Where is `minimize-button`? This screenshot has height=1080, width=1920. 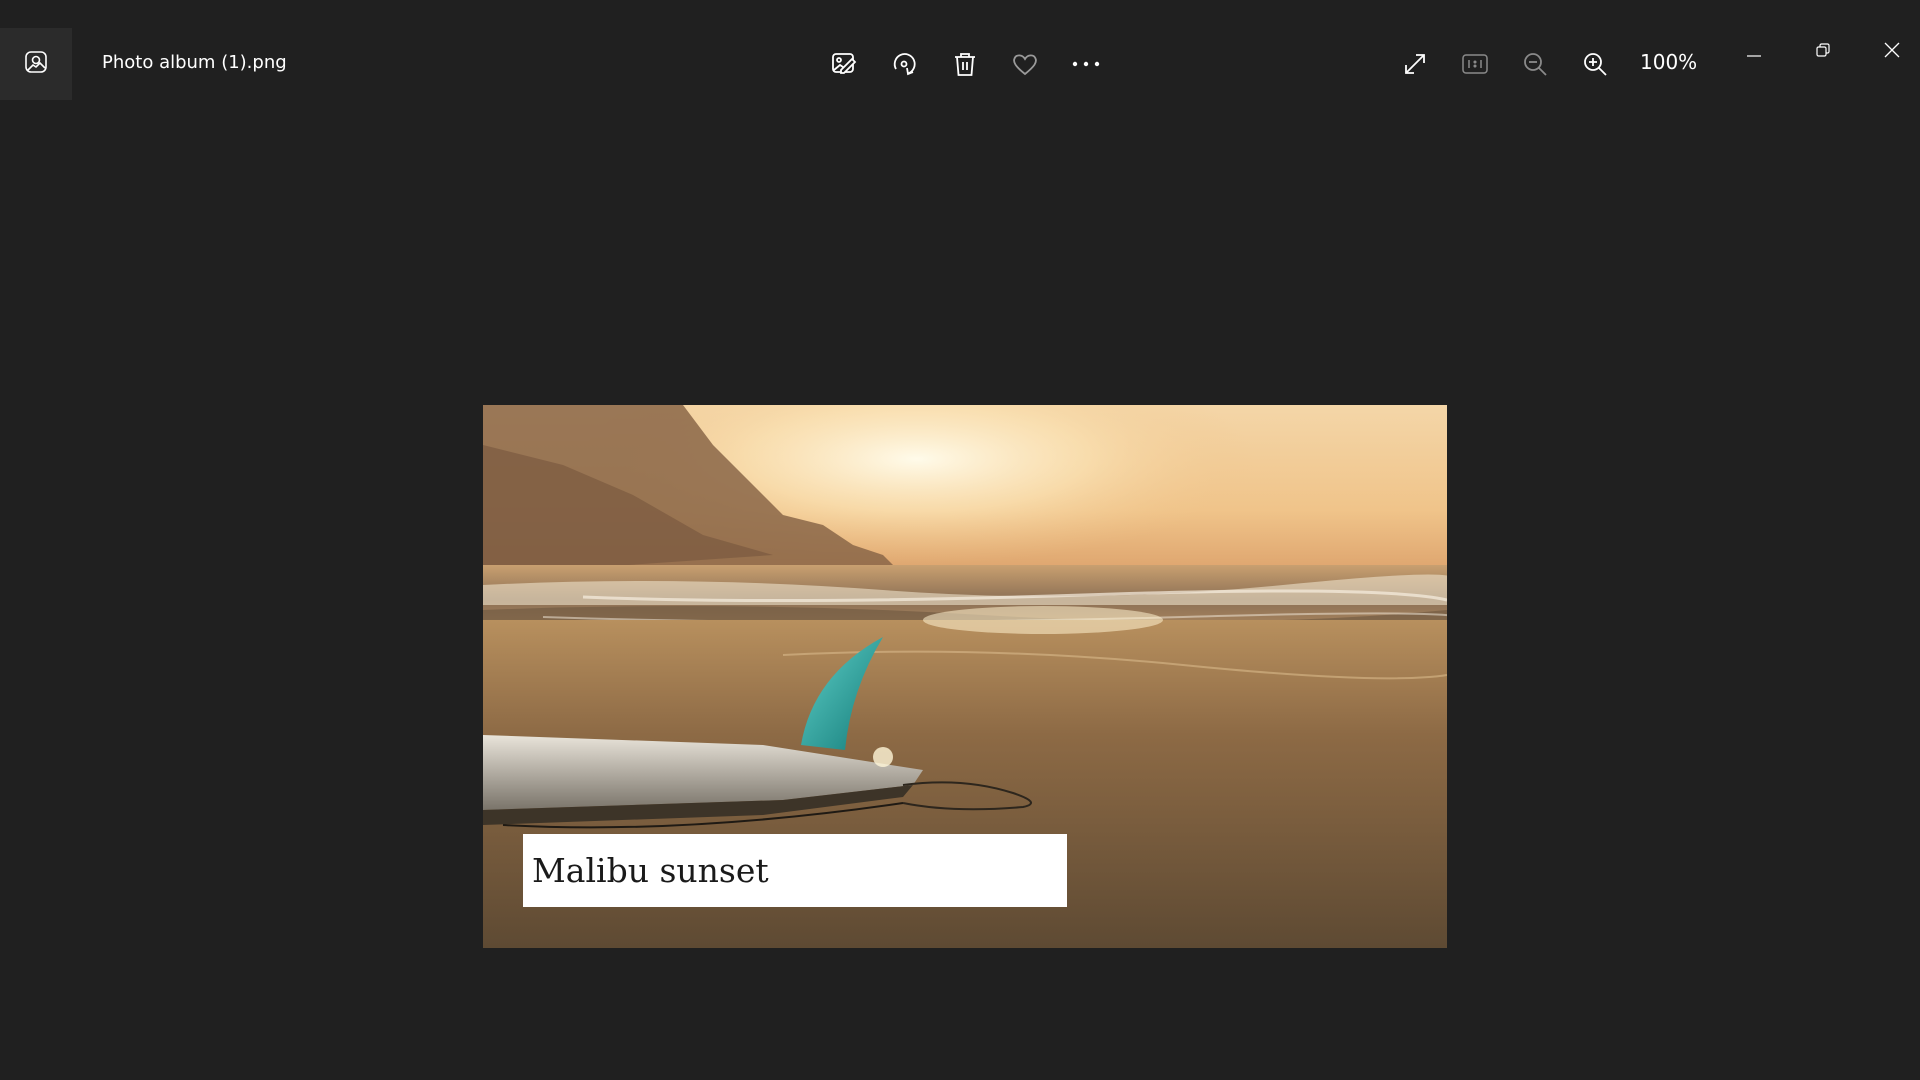
minimize-button is located at coordinates (1754, 52).